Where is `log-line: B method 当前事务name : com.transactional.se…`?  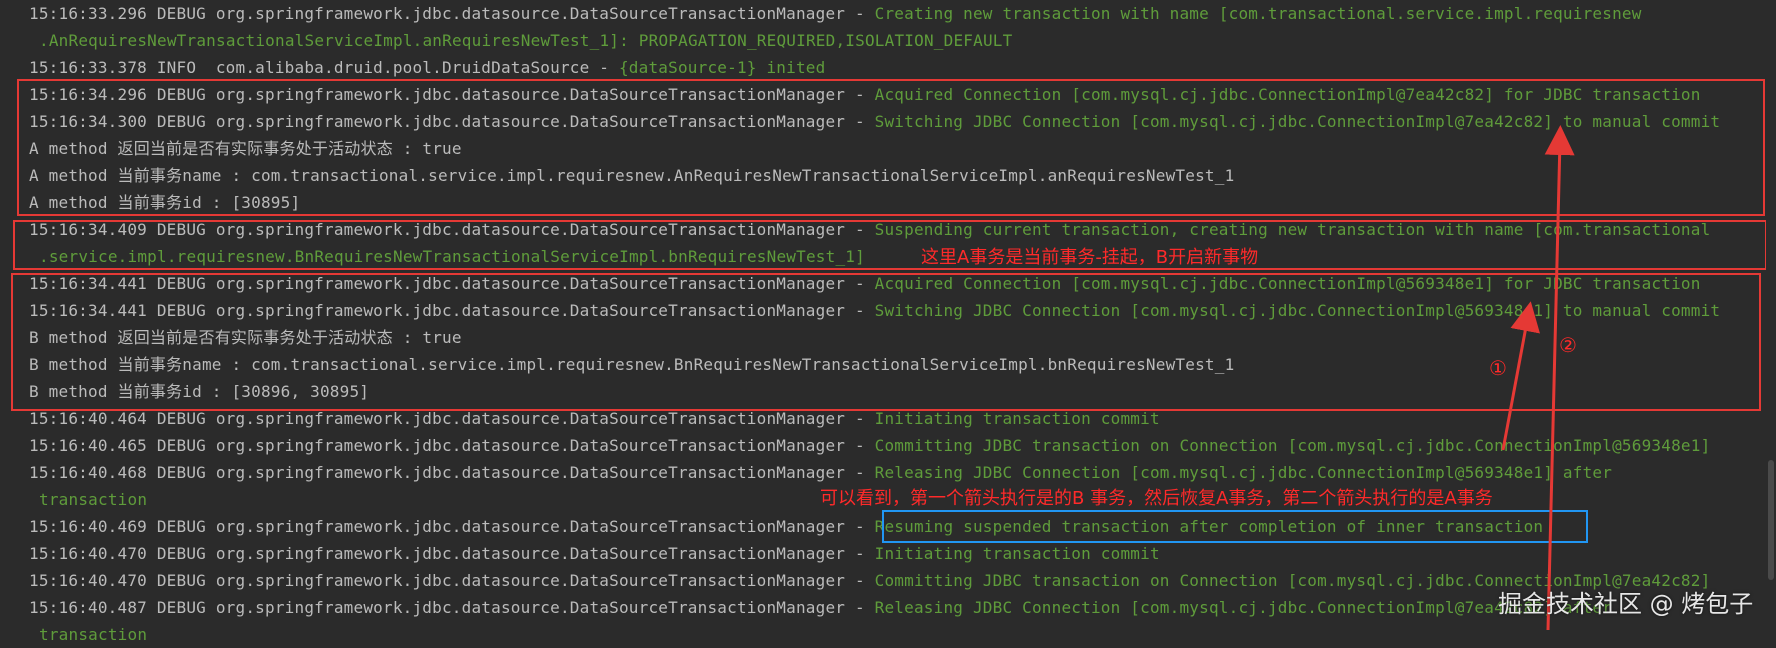 log-line: B method 当前事务name : com.transactional.se… is located at coordinates (632, 364).